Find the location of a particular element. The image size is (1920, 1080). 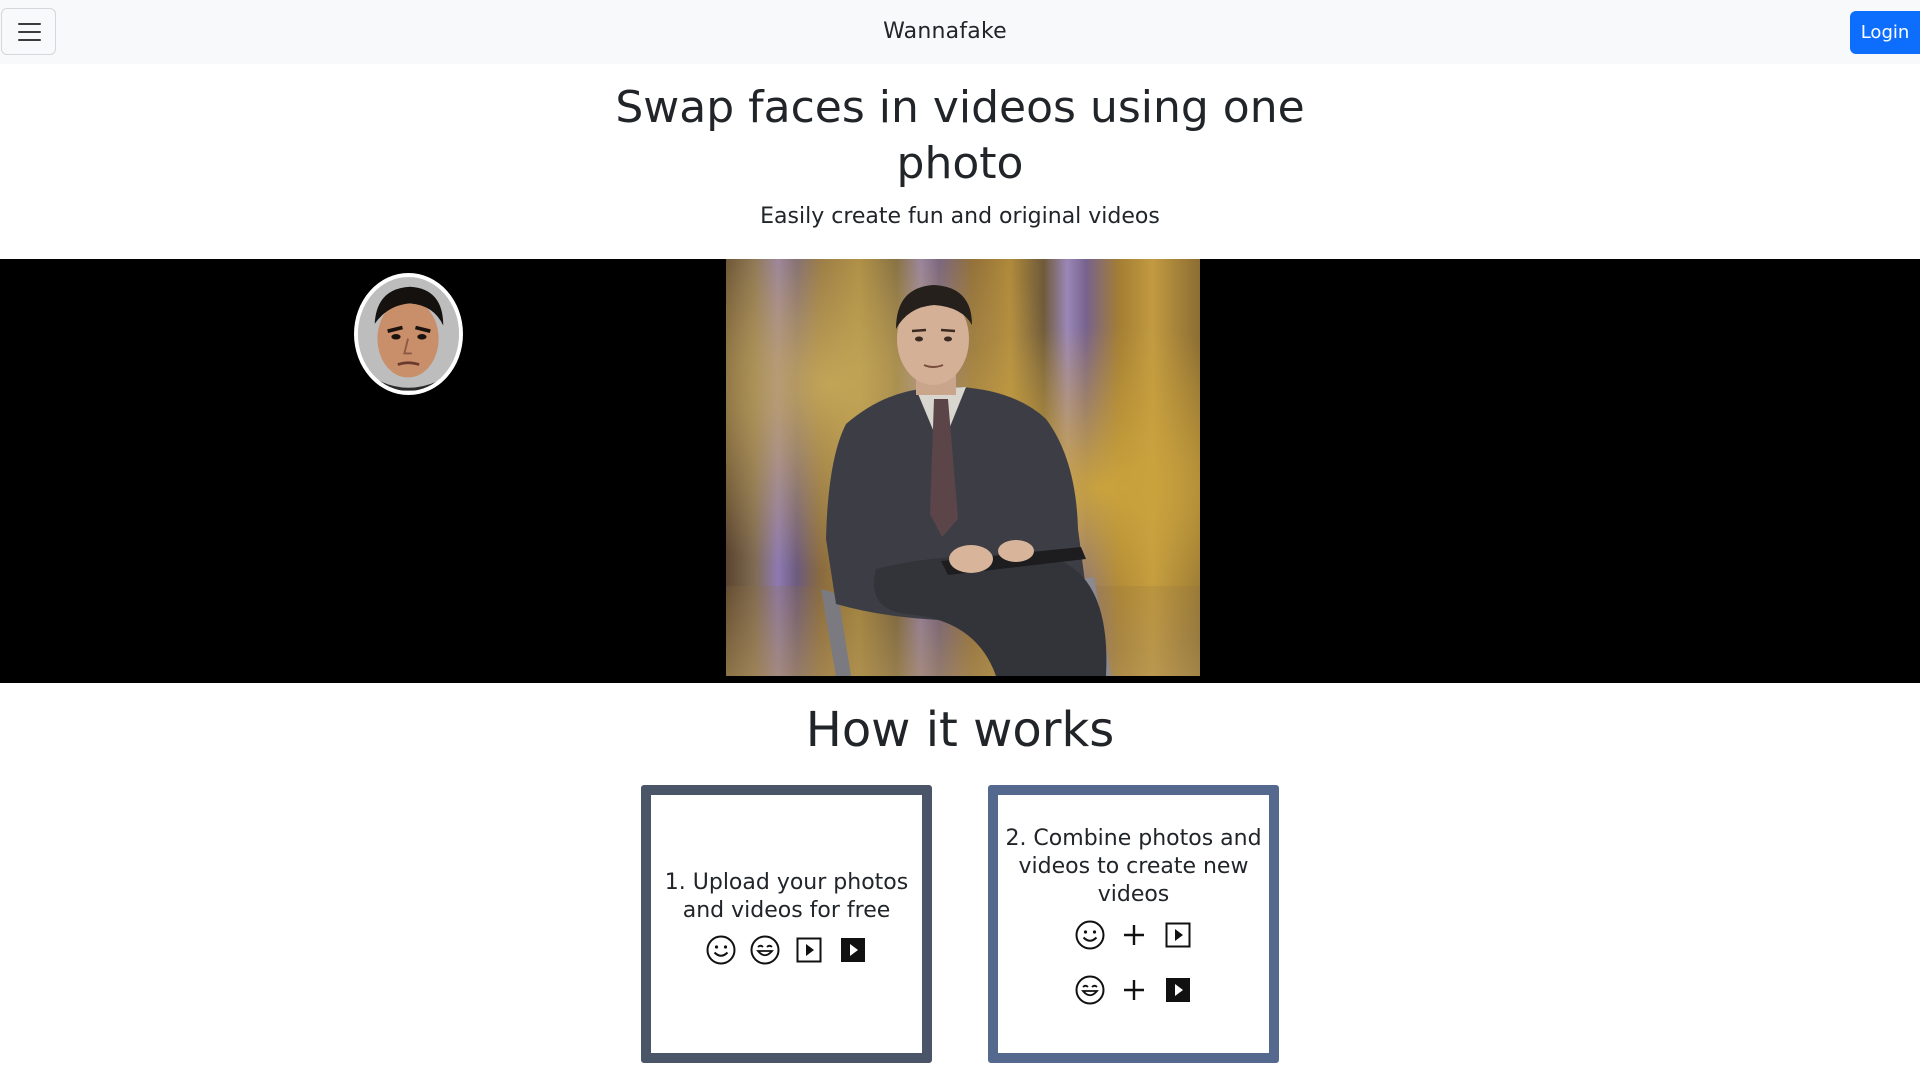

brand-container: Wannafake is located at coordinates (945, 32).